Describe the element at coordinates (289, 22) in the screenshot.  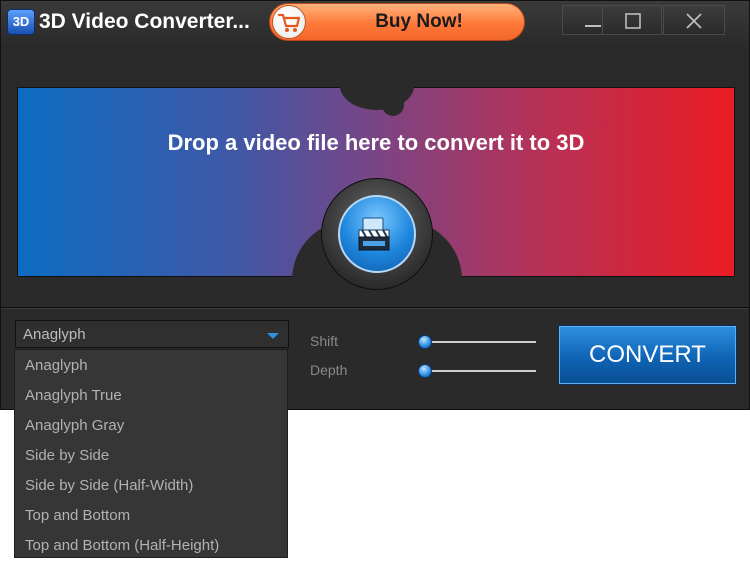
I see `shopping-cart-icon` at that location.